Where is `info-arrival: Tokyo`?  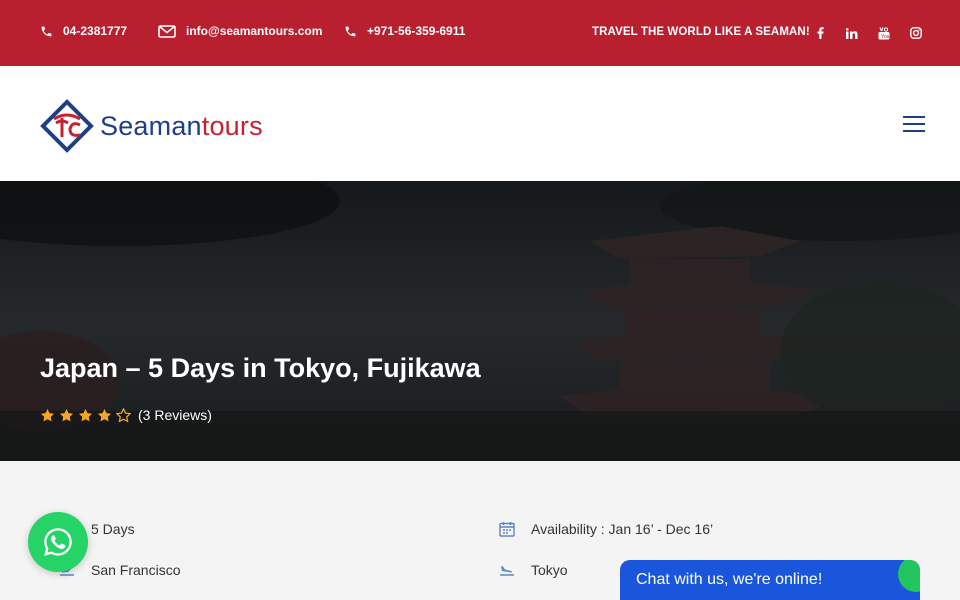 info-arrival: Tokyo is located at coordinates (533, 570).